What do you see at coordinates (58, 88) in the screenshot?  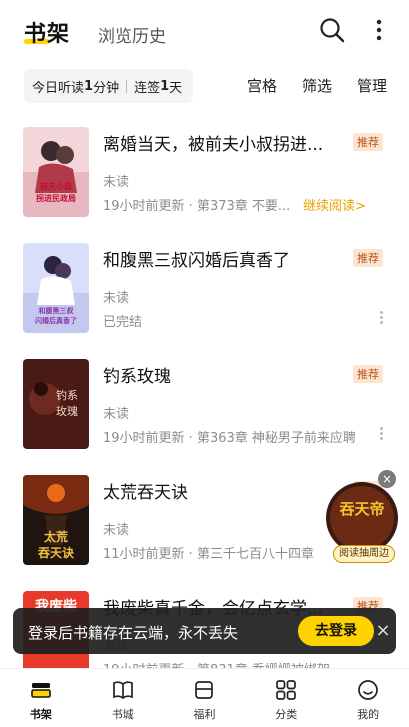 I see `listen-prefix: 今日听读` at bounding box center [58, 88].